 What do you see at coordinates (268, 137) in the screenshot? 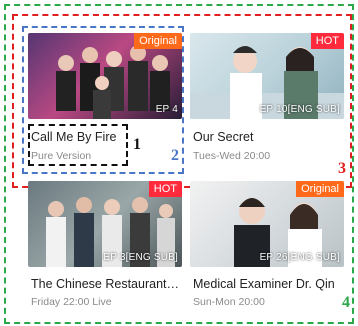
I see `video-title: Our Secret` at bounding box center [268, 137].